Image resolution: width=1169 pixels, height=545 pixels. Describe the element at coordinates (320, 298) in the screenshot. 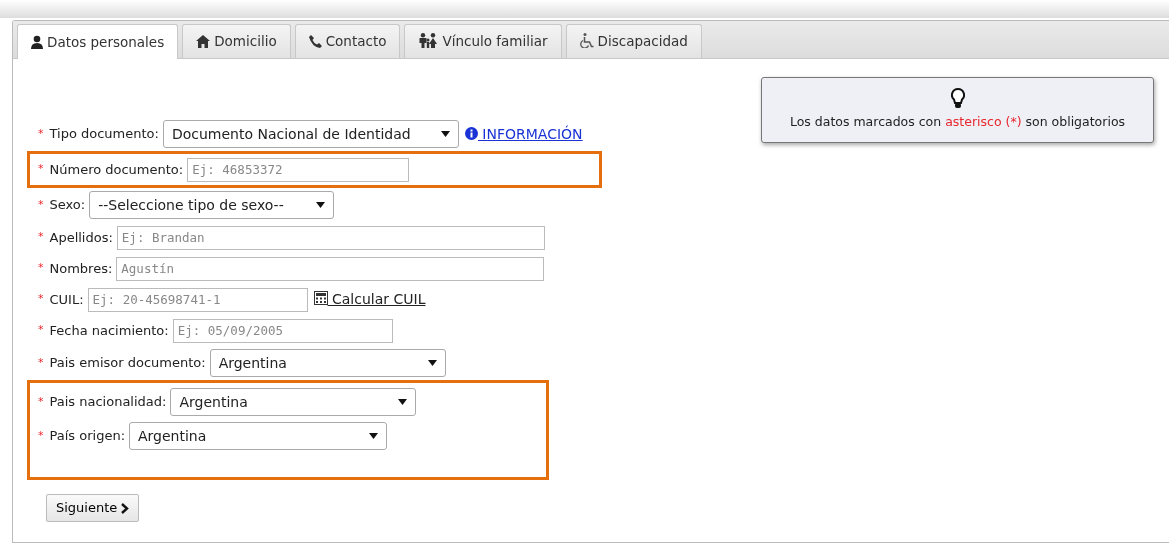

I see `calculator-icon` at that location.